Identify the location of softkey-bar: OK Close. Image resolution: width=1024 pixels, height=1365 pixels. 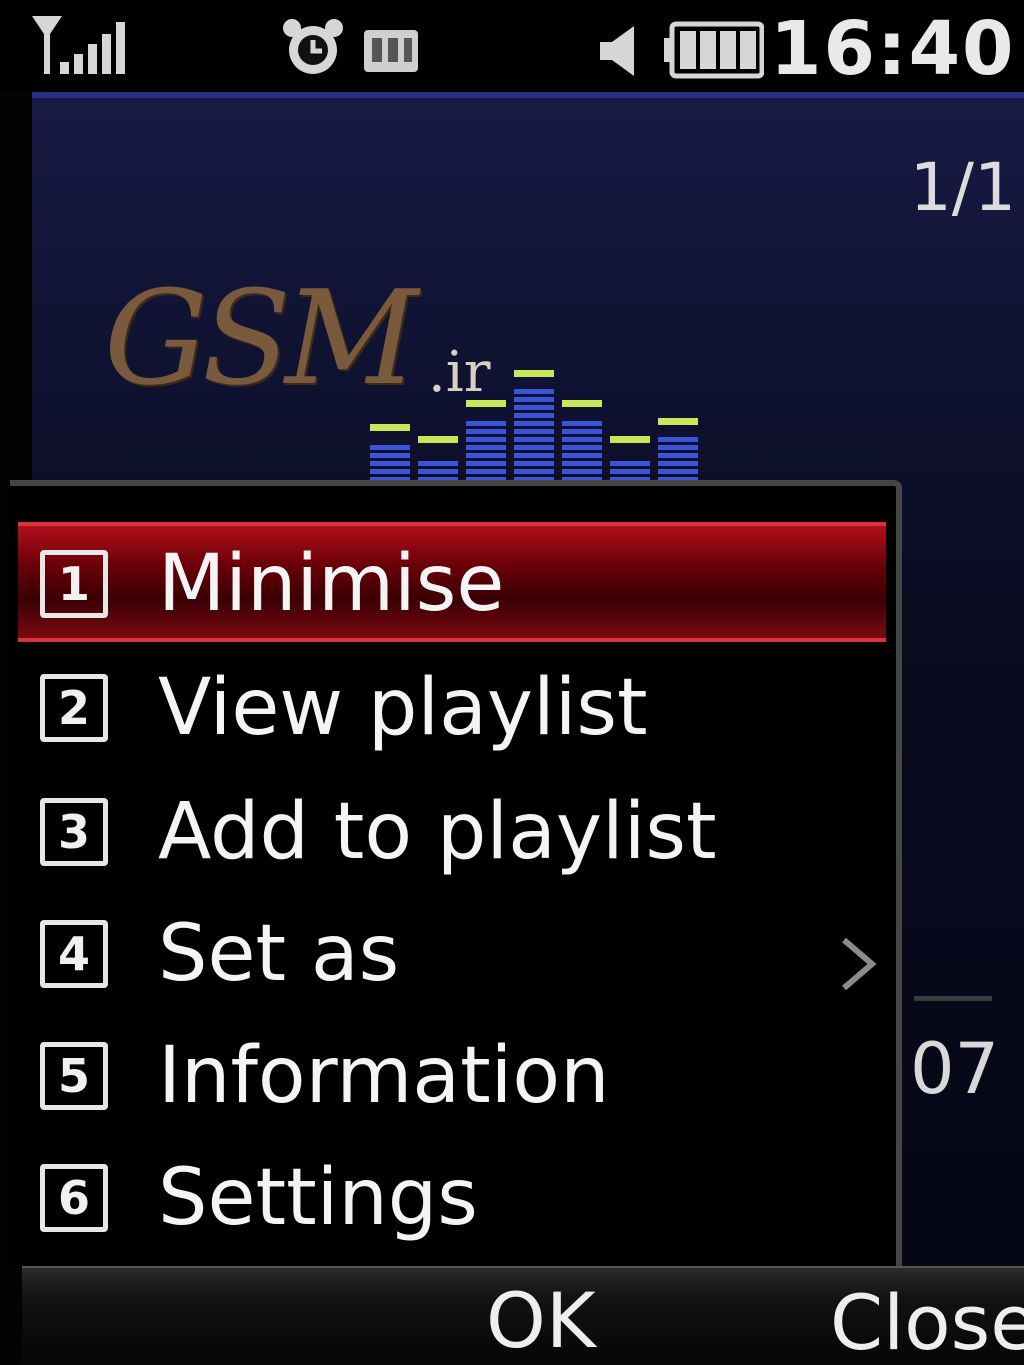
(523, 1315).